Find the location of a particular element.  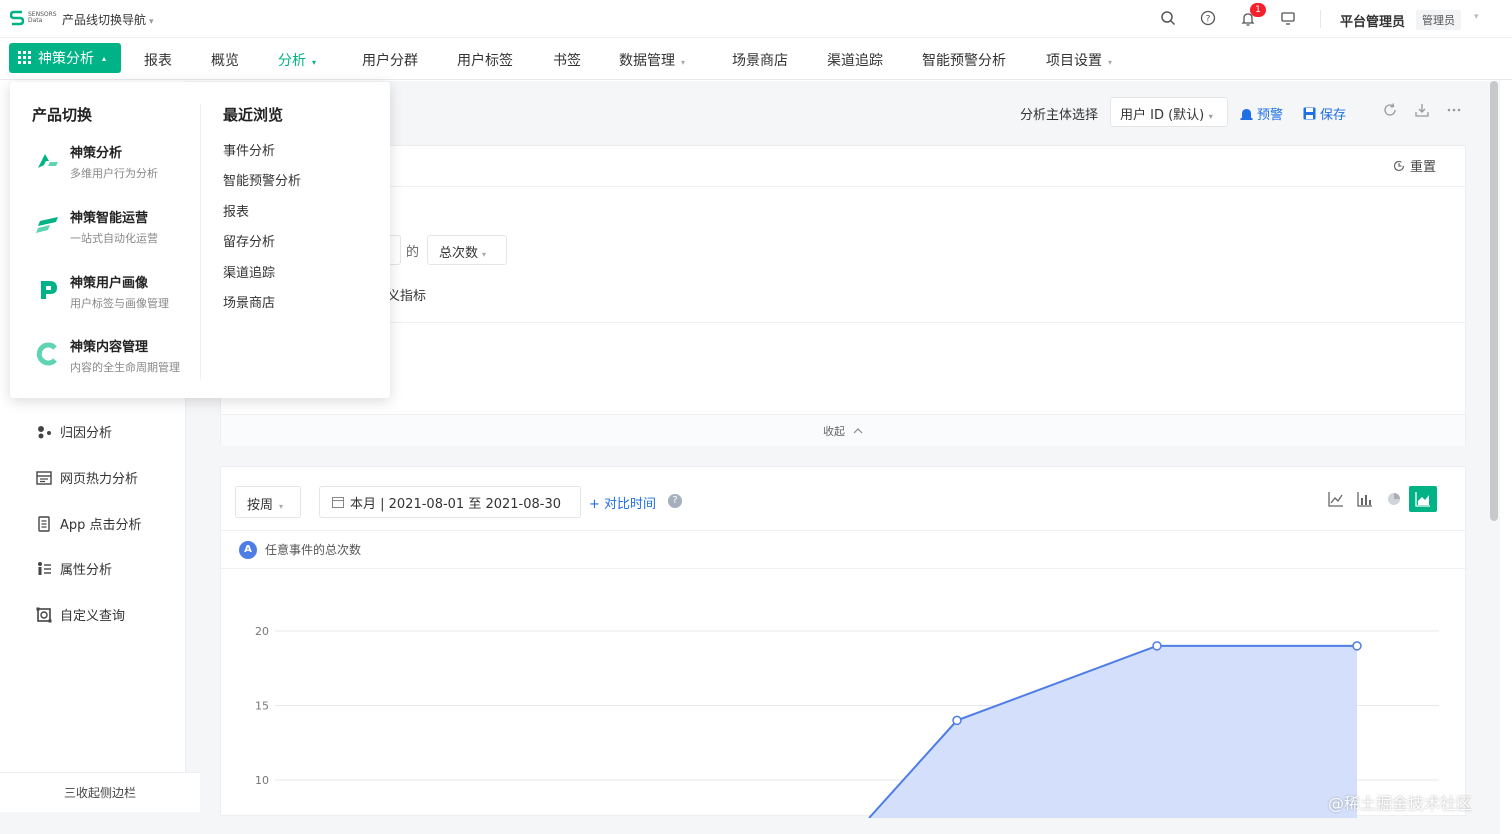

product-name: 神策分析 is located at coordinates (96, 153).